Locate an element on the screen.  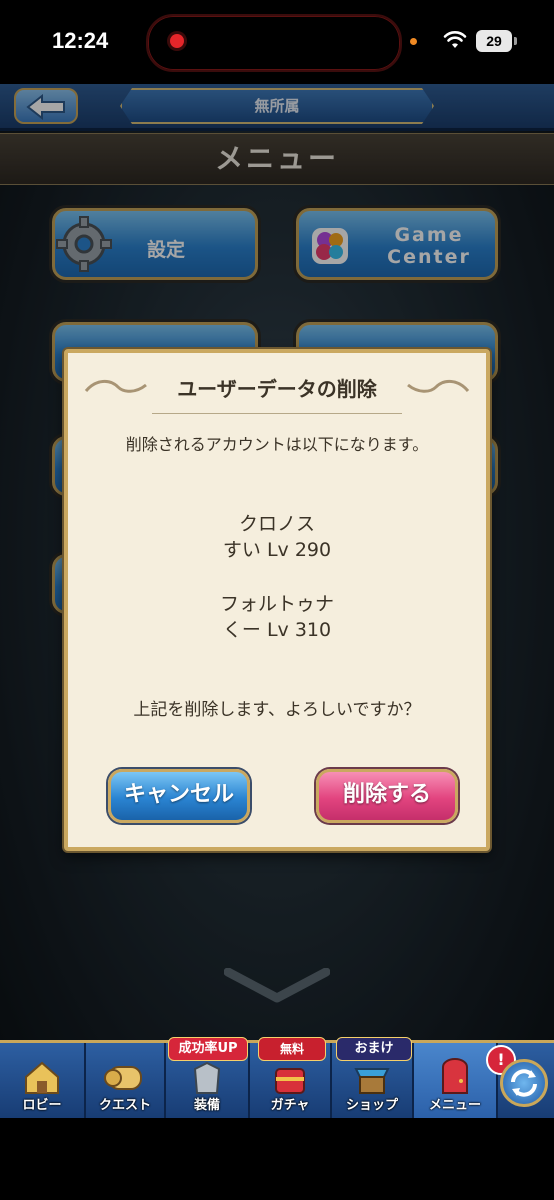
account-2-server: フォルトゥナ is located at coordinates (276, 604).